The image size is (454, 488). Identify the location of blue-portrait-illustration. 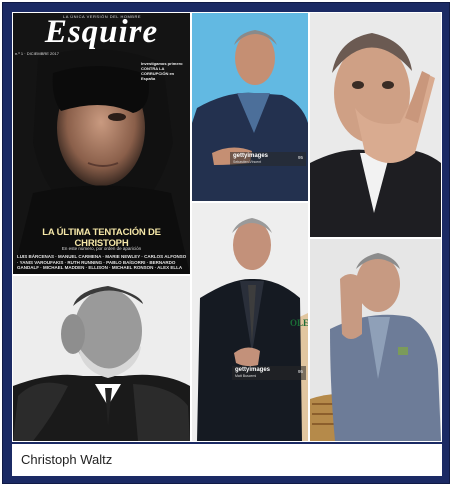
(250, 107).